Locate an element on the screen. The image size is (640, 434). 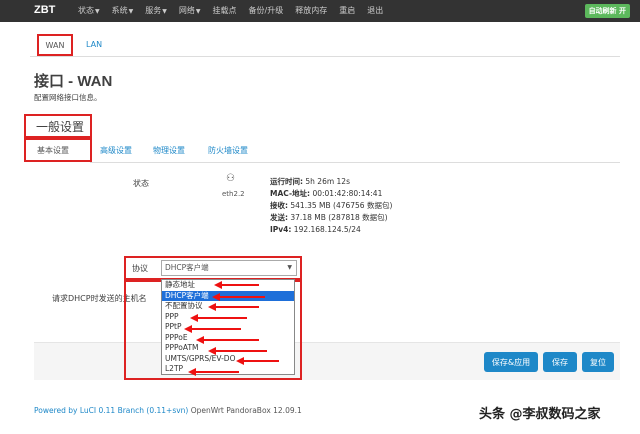
brand-logo: ZBT is located at coordinates (44, 10).